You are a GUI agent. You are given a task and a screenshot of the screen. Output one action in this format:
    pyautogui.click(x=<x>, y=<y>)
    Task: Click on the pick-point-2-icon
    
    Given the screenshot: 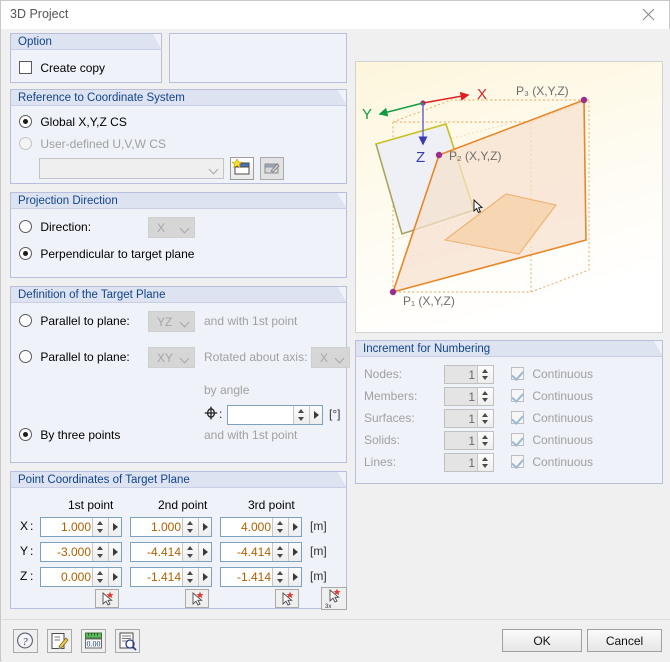 What is the action you would take?
    pyautogui.click(x=197, y=598)
    